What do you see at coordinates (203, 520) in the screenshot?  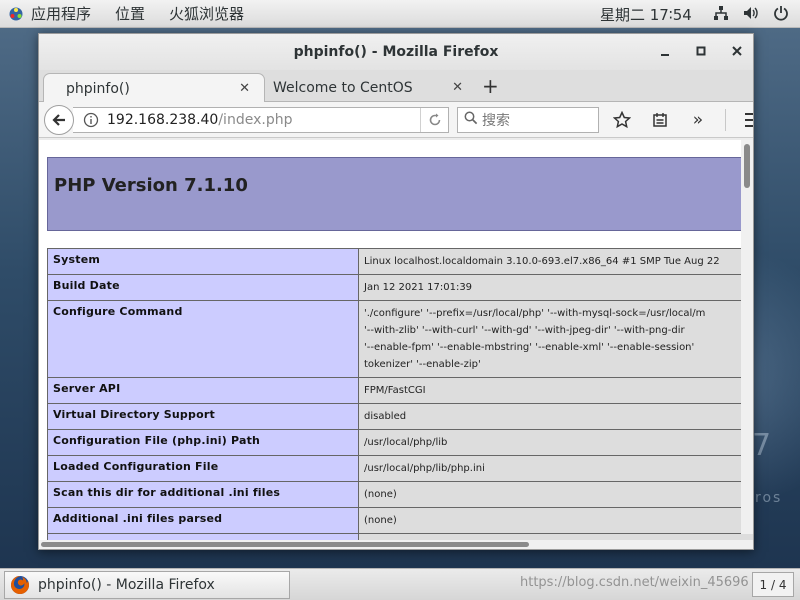 I see `row-key: Additional .ini files parsed` at bounding box center [203, 520].